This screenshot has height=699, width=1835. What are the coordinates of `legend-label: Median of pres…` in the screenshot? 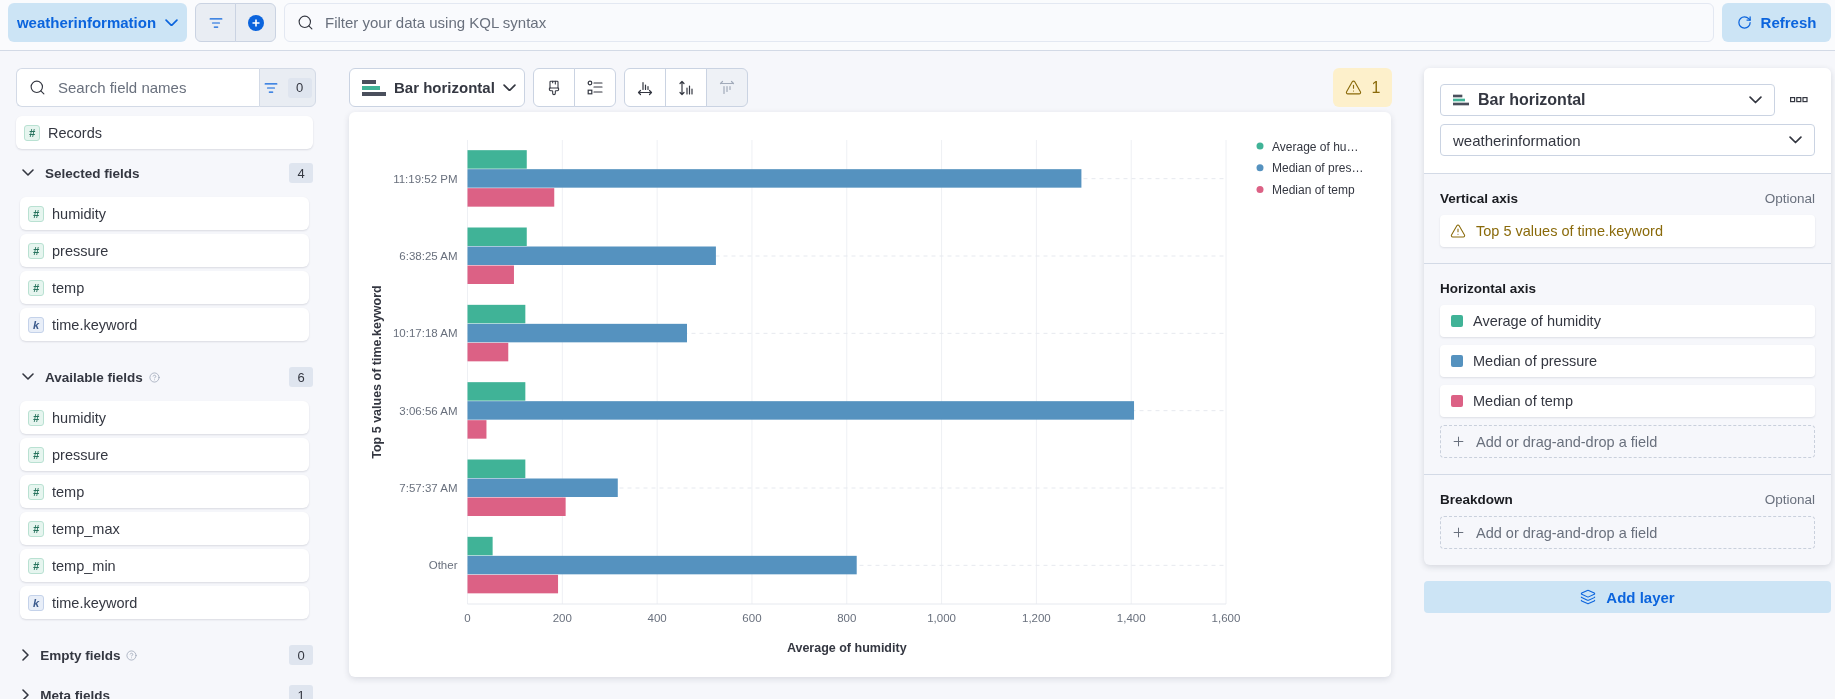 It's located at (1318, 168).